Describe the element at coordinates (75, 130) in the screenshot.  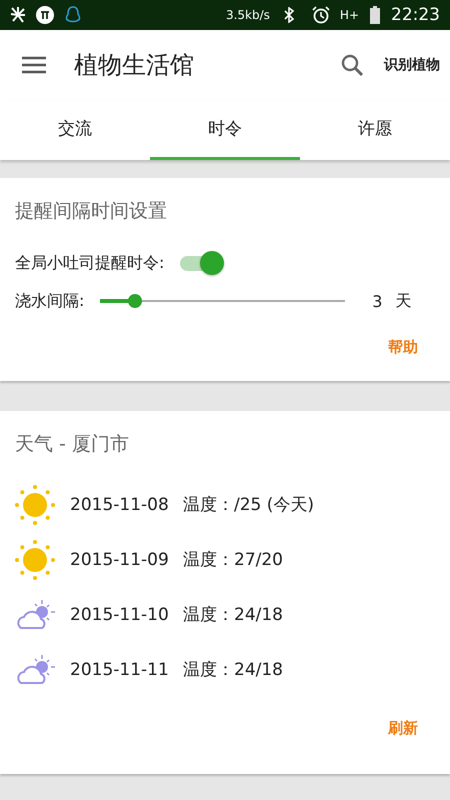
I see `tab: 交流` at that location.